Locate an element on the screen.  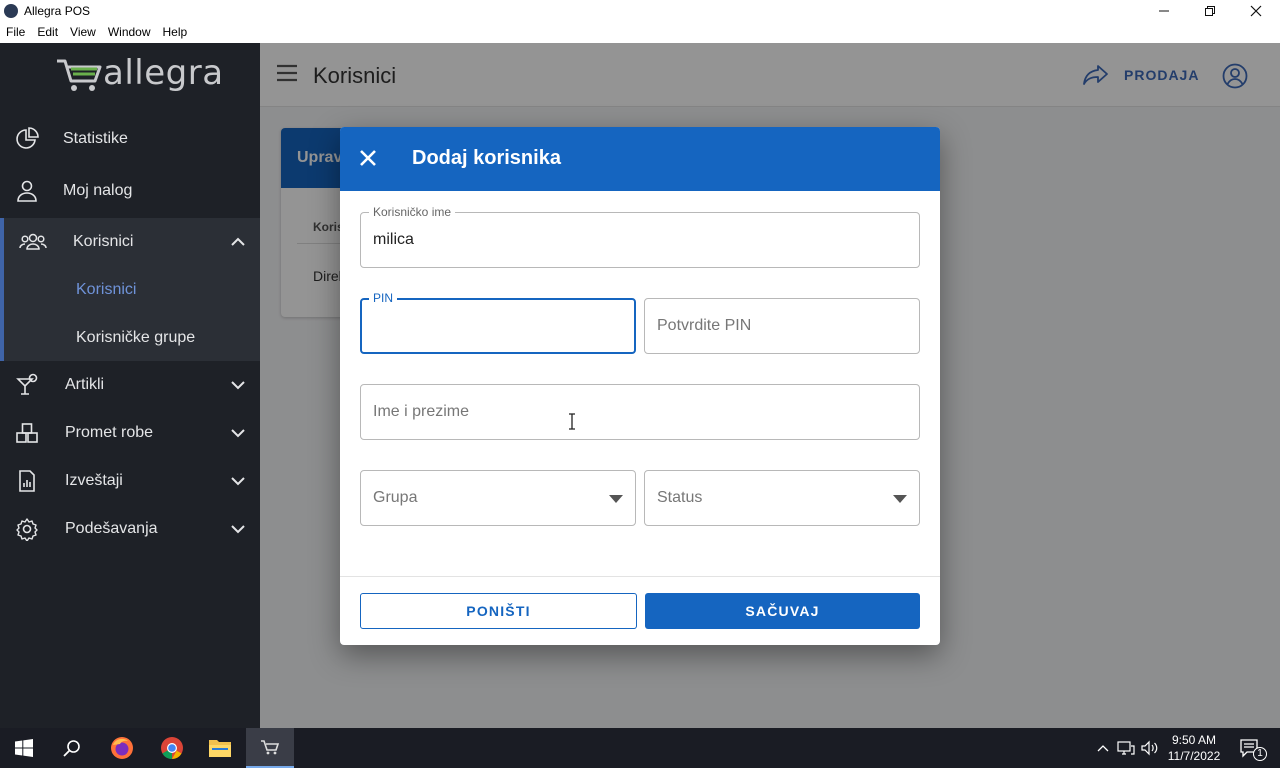
taskbar-chrome is located at coordinates (172, 748).